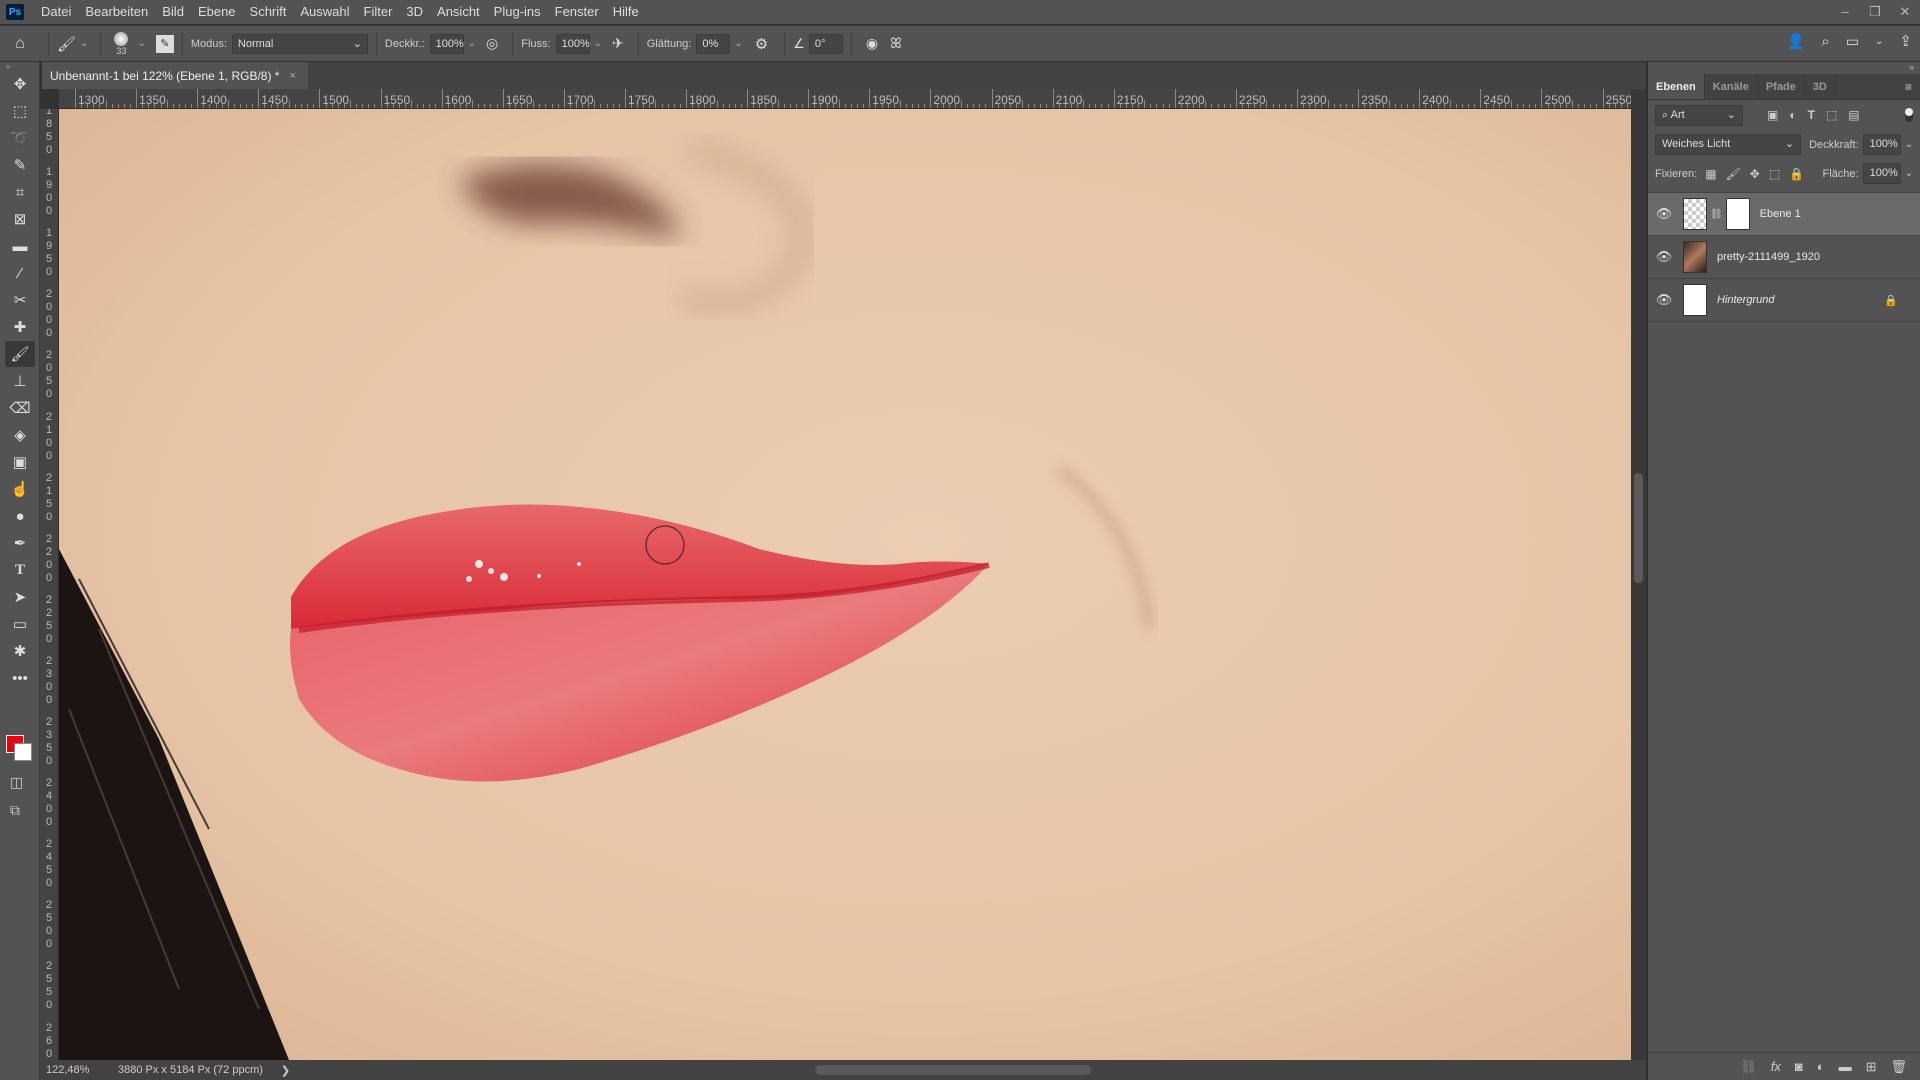 The image size is (1920, 1080). Describe the element at coordinates (20, 408) in the screenshot. I see `eraser-tool: ⌫` at that location.